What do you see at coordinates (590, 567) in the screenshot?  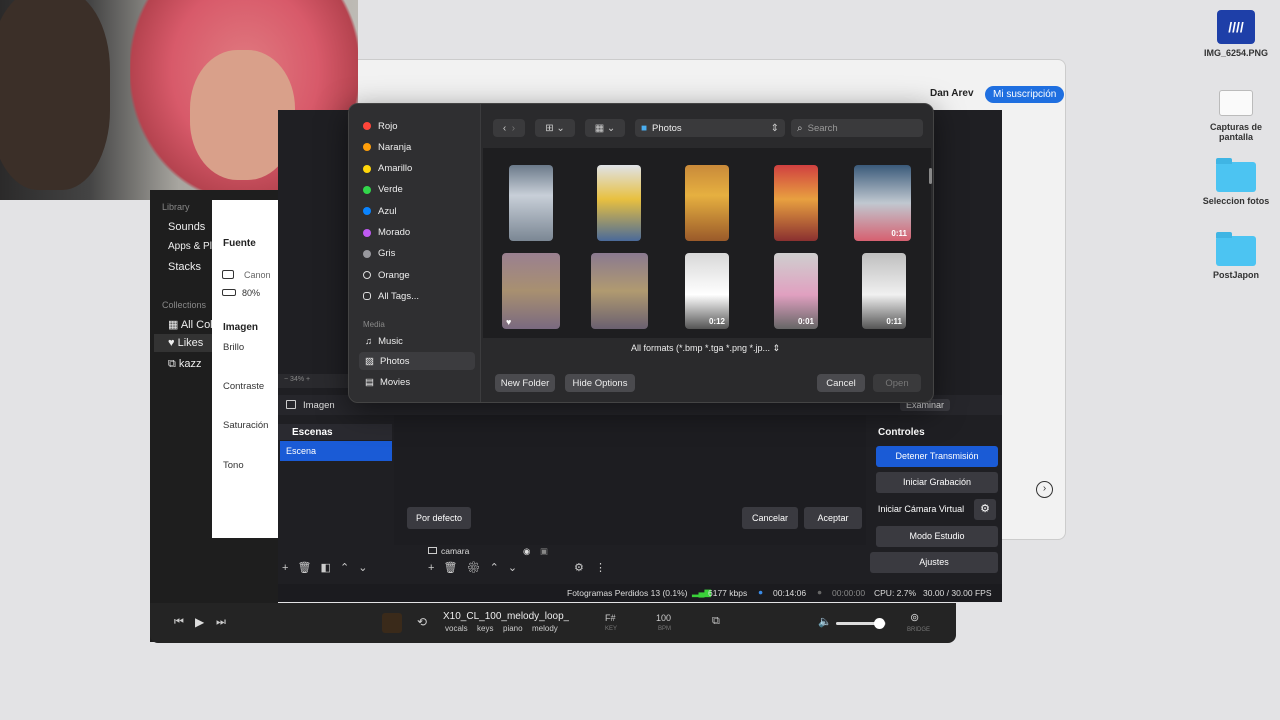 I see `mixer-toolbar: ⚙ ⋮` at bounding box center [590, 567].